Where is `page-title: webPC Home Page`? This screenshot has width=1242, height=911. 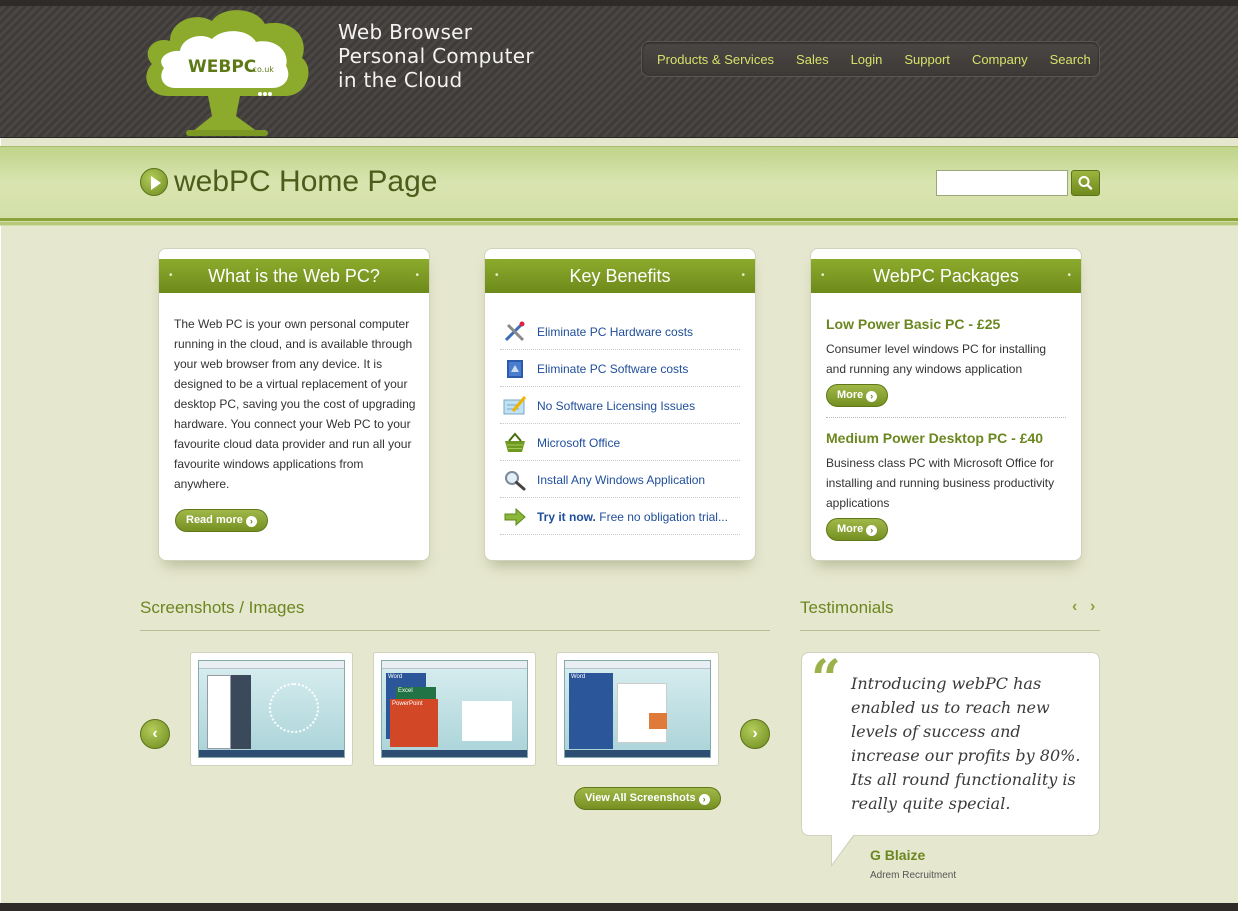 page-title: webPC Home Page is located at coordinates (306, 181).